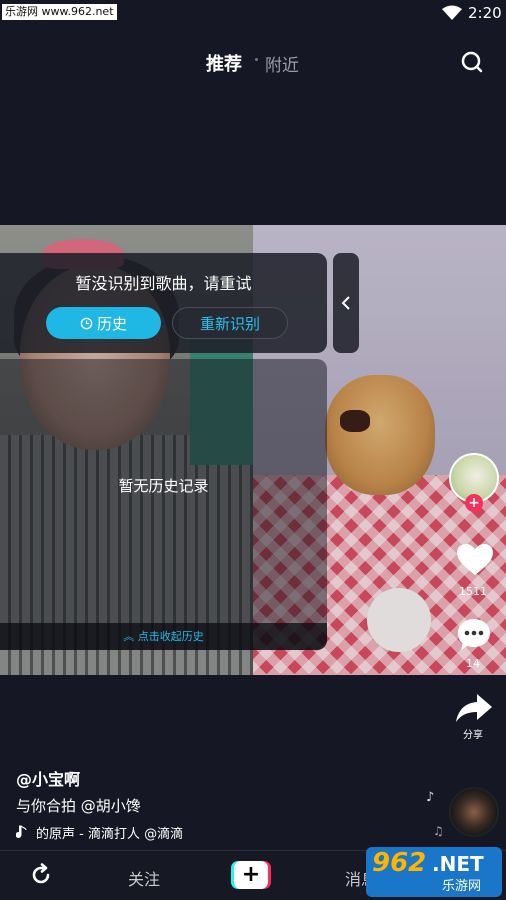 This screenshot has width=506, height=900. What do you see at coordinates (86, 323) in the screenshot?
I see `clock-icon` at bounding box center [86, 323].